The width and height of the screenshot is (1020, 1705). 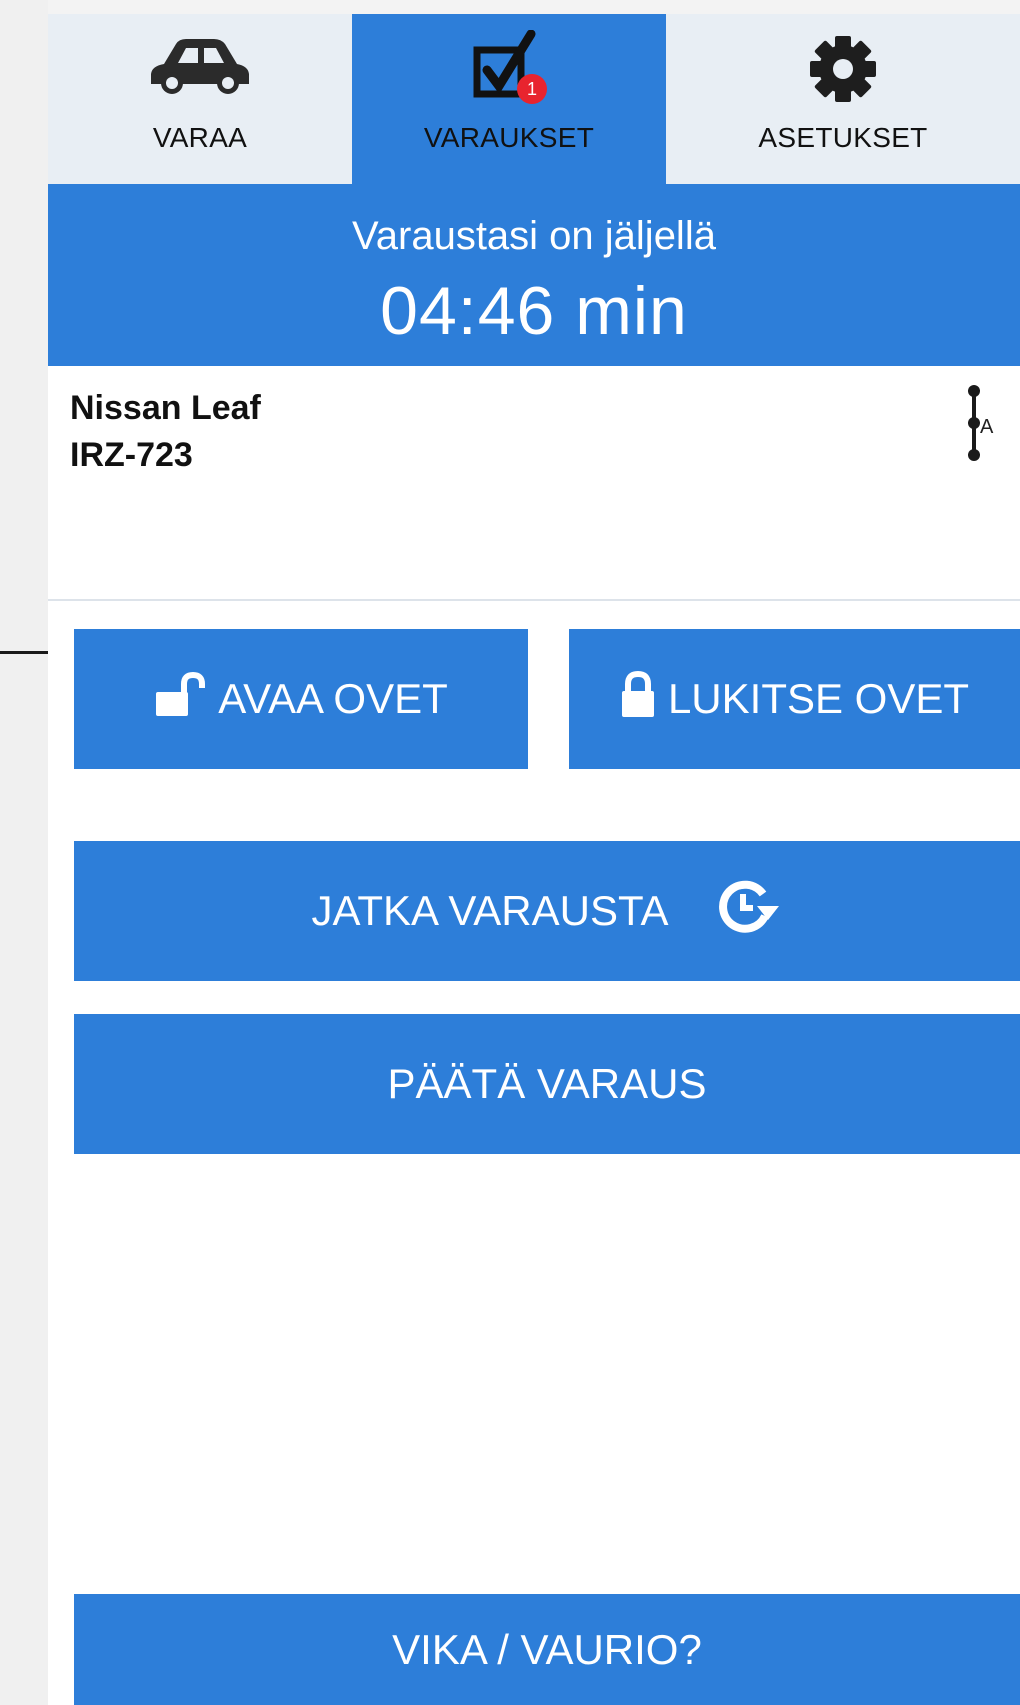 I want to click on lock-icon, so click(x=638, y=698).